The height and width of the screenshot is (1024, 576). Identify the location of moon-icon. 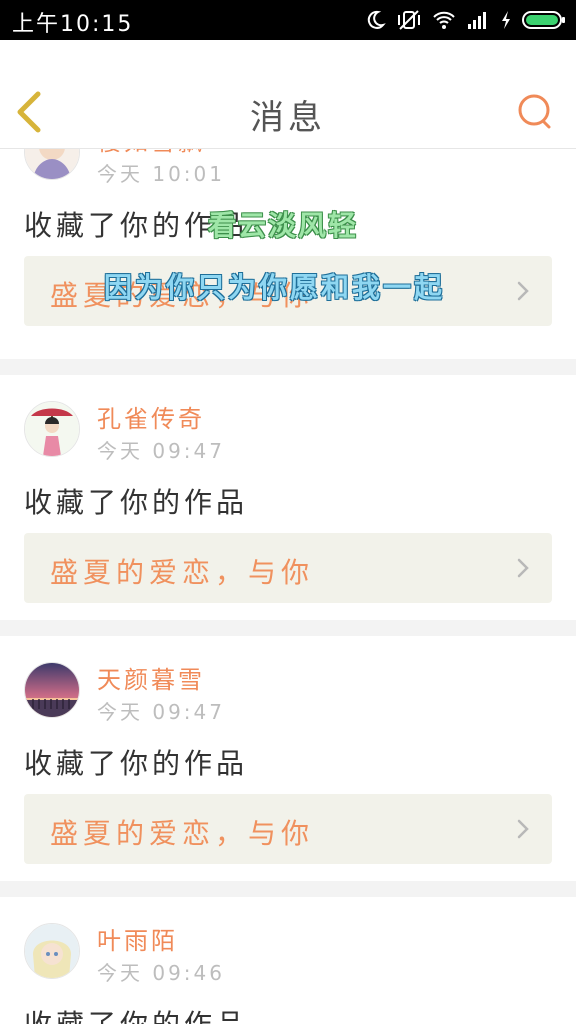
(375, 20).